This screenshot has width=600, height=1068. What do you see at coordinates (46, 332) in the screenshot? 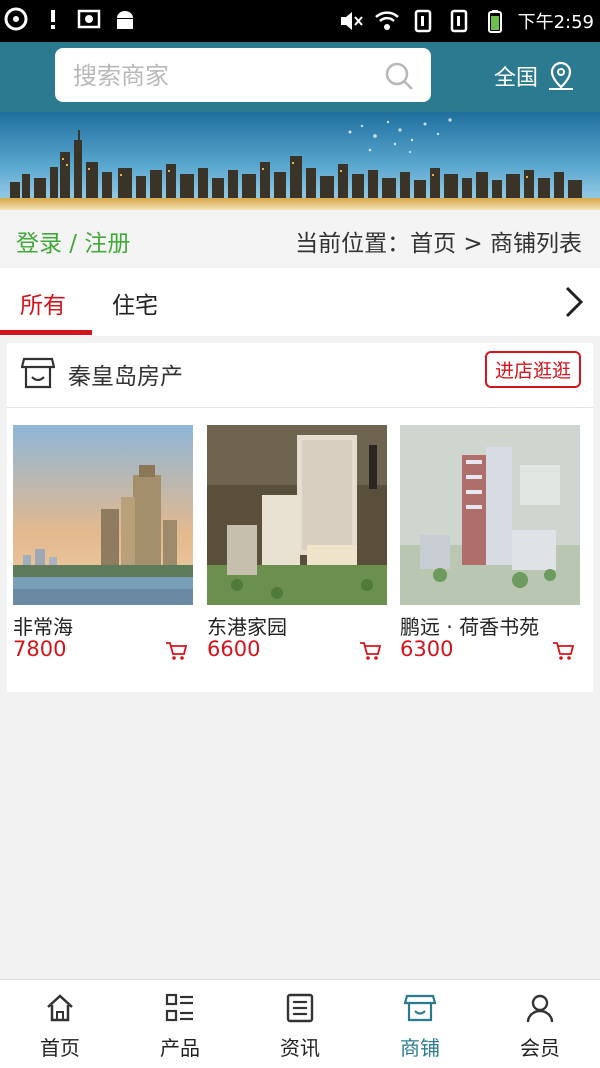
I see `active-tab-indicator` at bounding box center [46, 332].